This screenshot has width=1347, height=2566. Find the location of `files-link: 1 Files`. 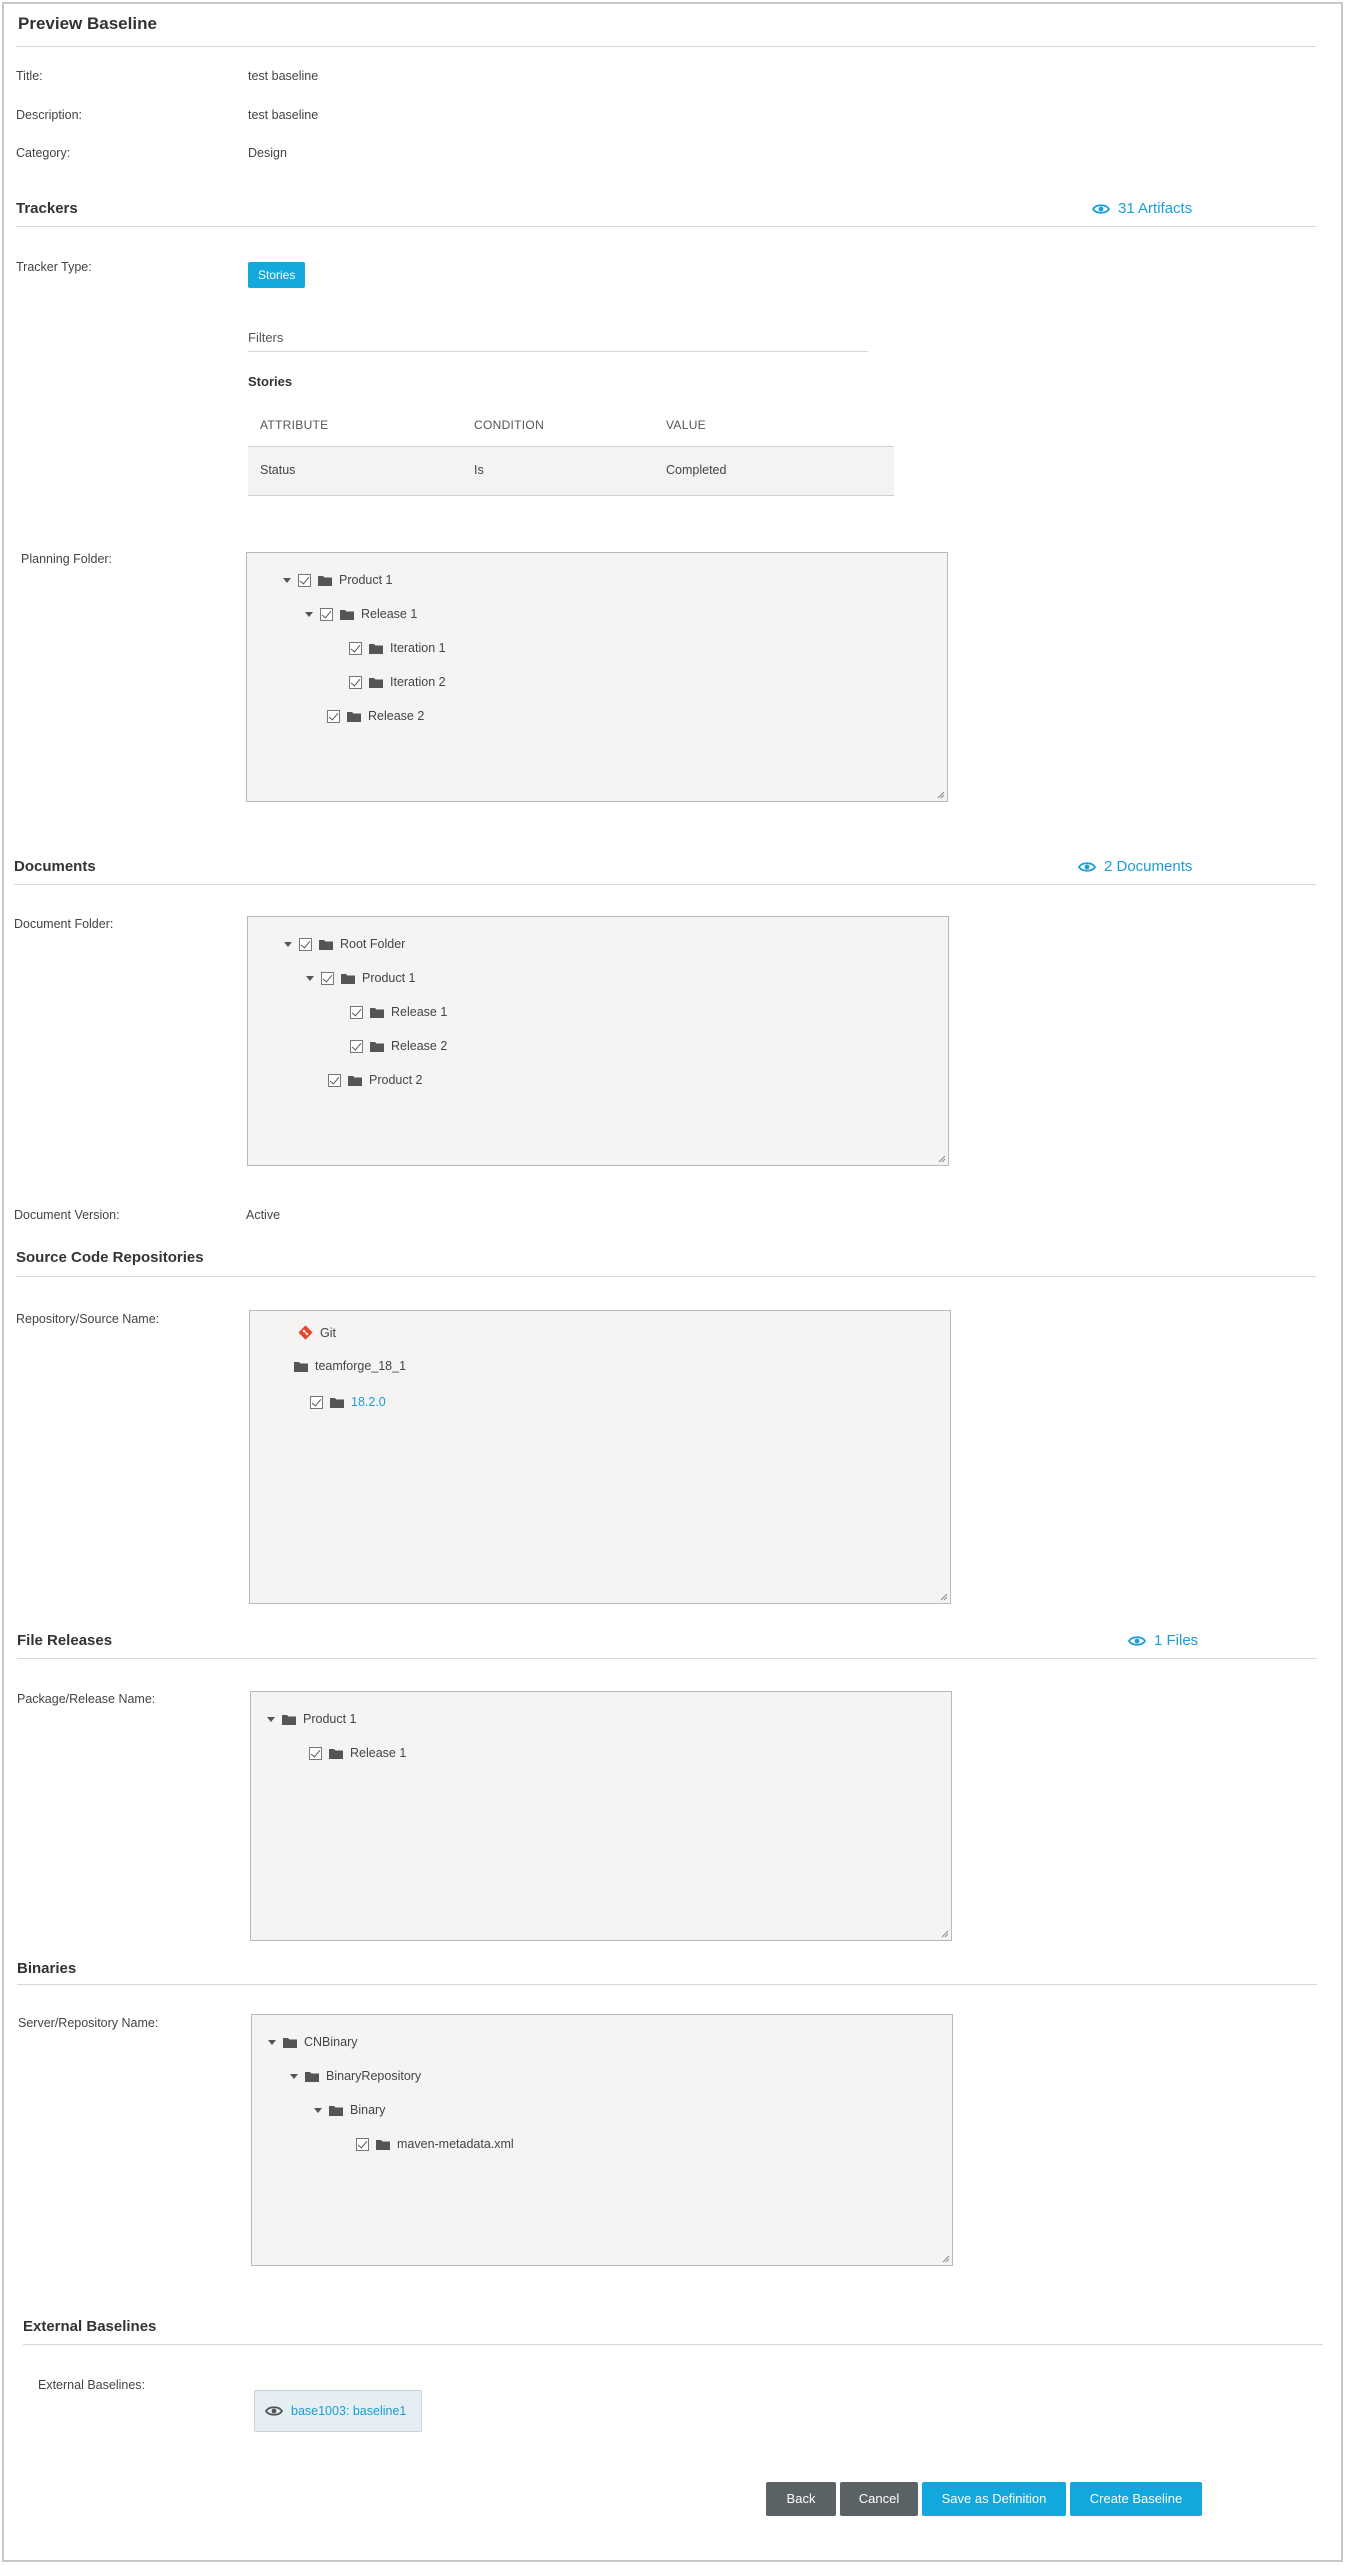

files-link: 1 Files is located at coordinates (1163, 1640).